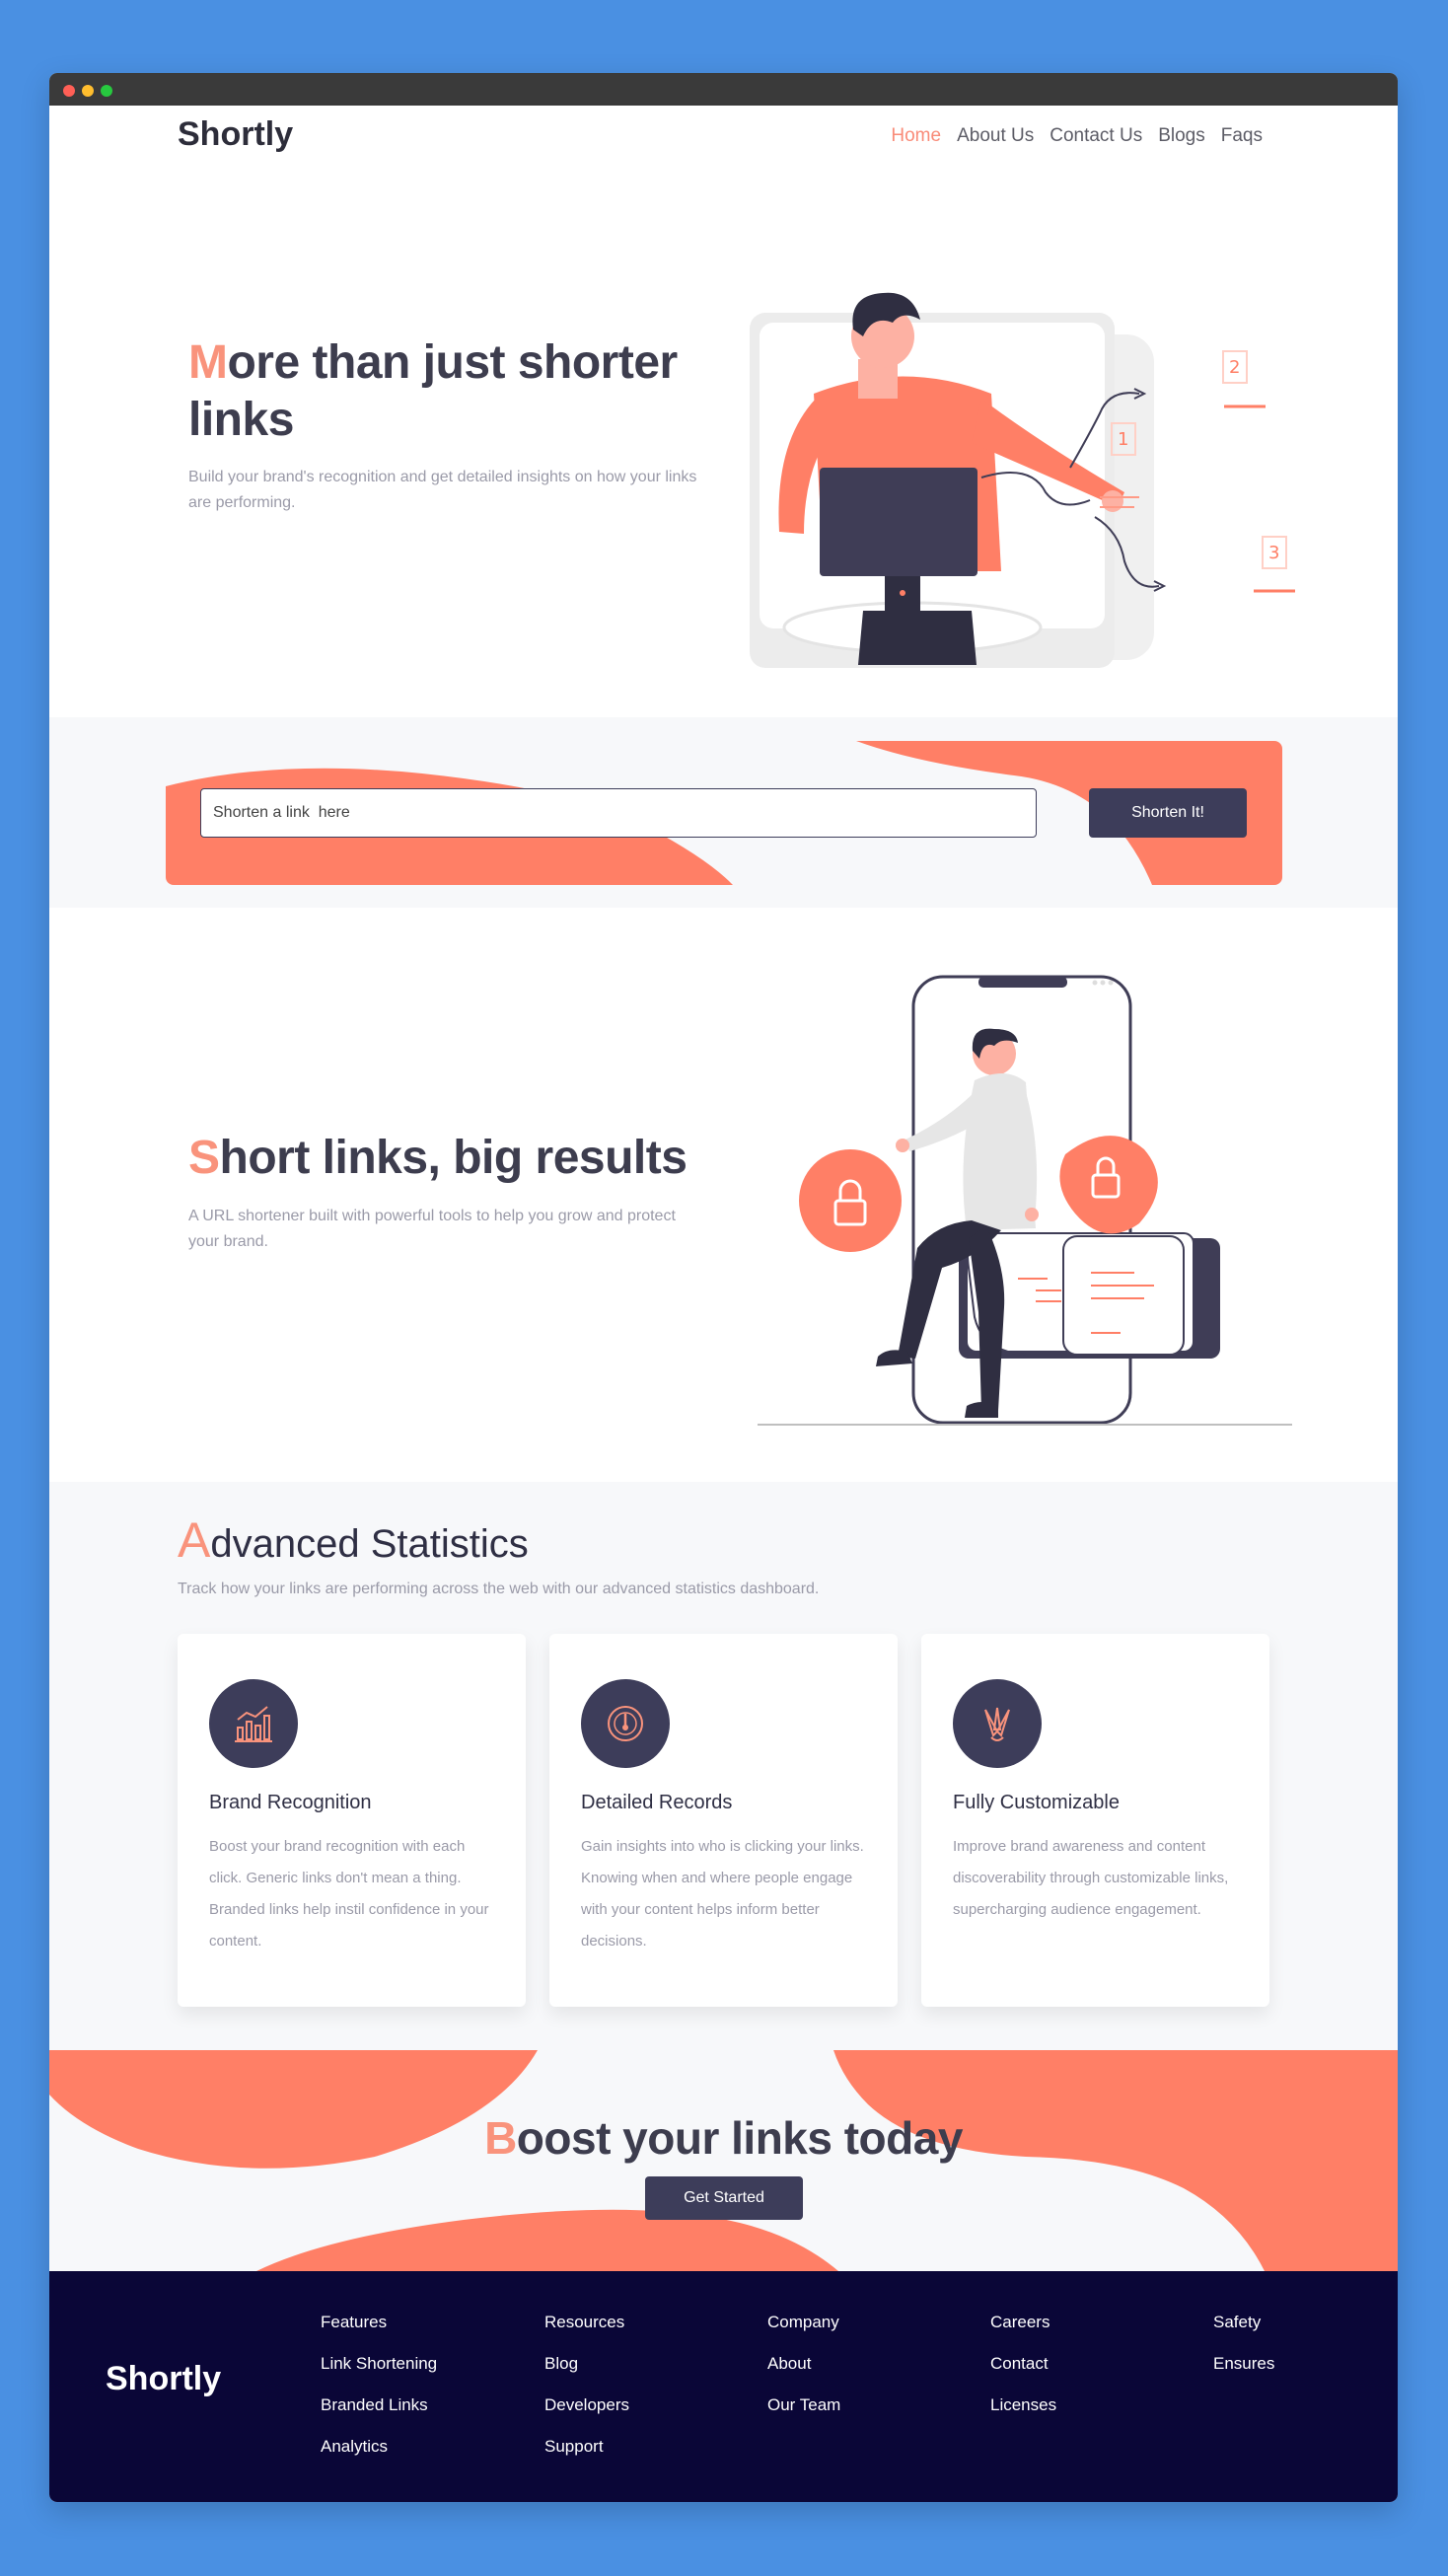 This screenshot has width=1448, height=2576. I want to click on footer-link: Blog, so click(586, 2372).